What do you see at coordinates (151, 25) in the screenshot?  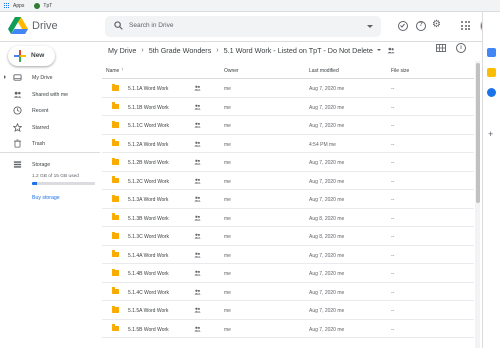 I see `search-input: Search in Drive` at bounding box center [151, 25].